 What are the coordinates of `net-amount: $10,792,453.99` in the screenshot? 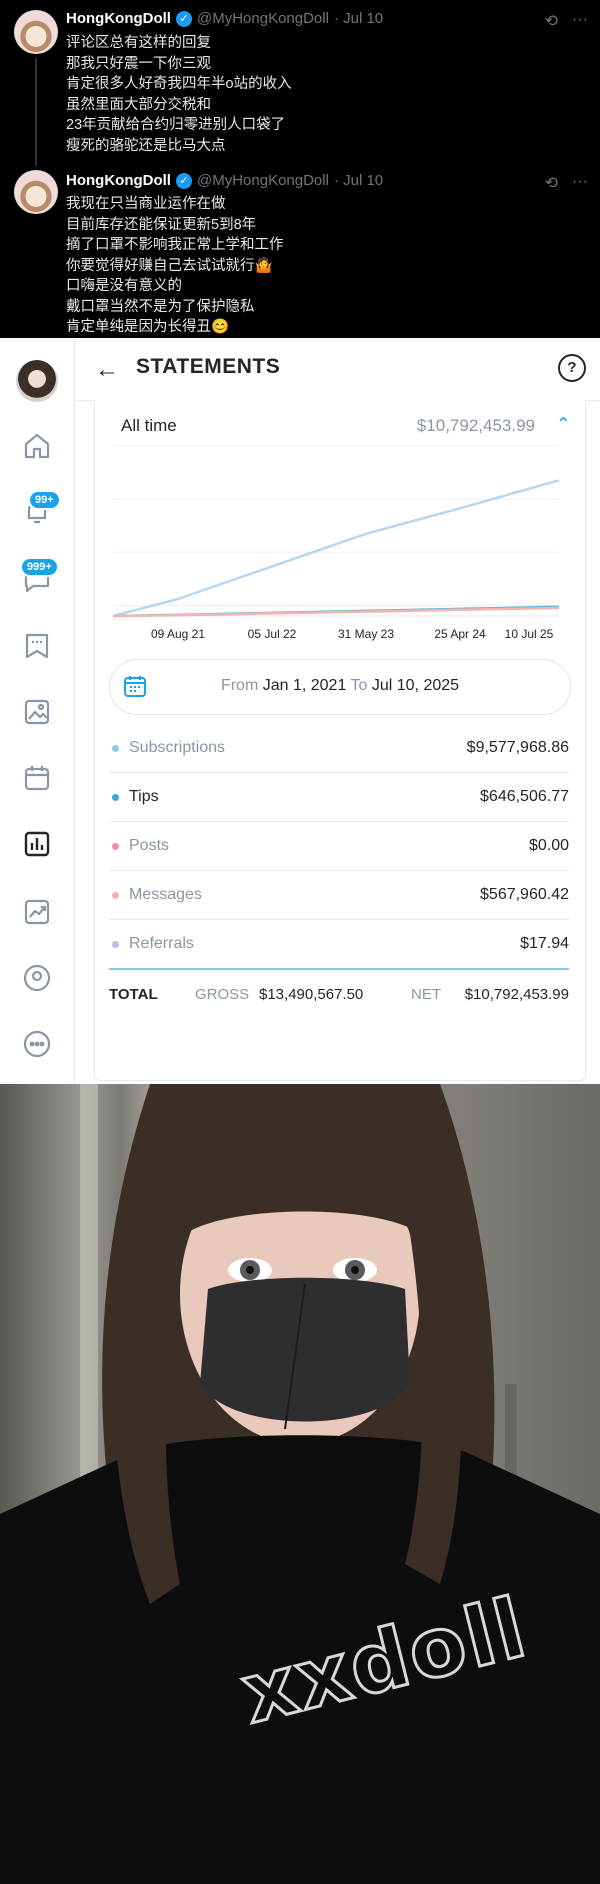 It's located at (516, 994).